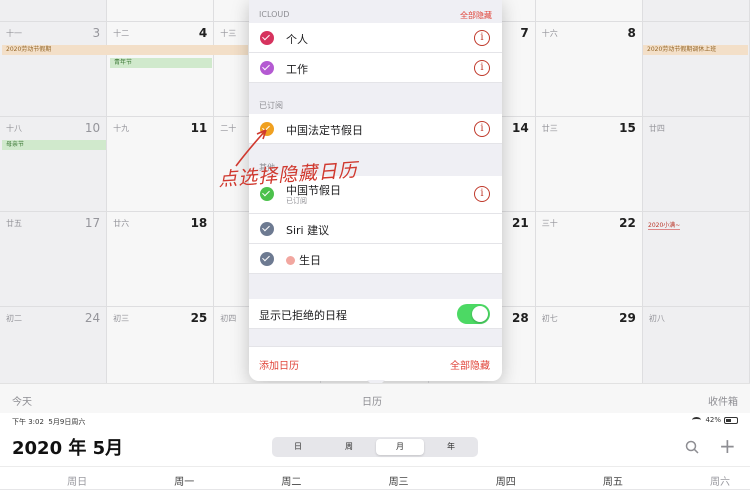 This screenshot has height=500, width=750. I want to click on status-time: 下午 3:02 5月9日周六, so click(48, 422).